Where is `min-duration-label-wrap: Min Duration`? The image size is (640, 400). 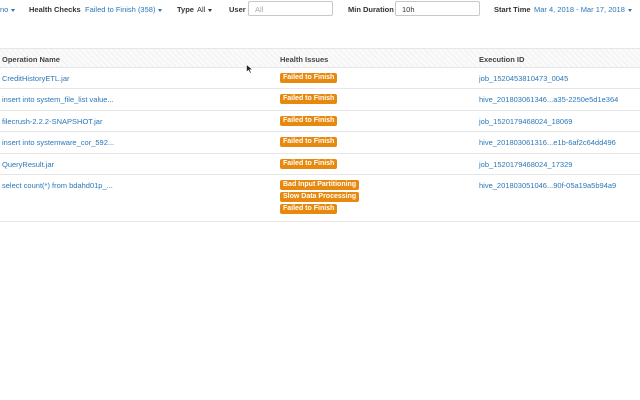
min-duration-label-wrap: Min Duration is located at coordinates (371, 9).